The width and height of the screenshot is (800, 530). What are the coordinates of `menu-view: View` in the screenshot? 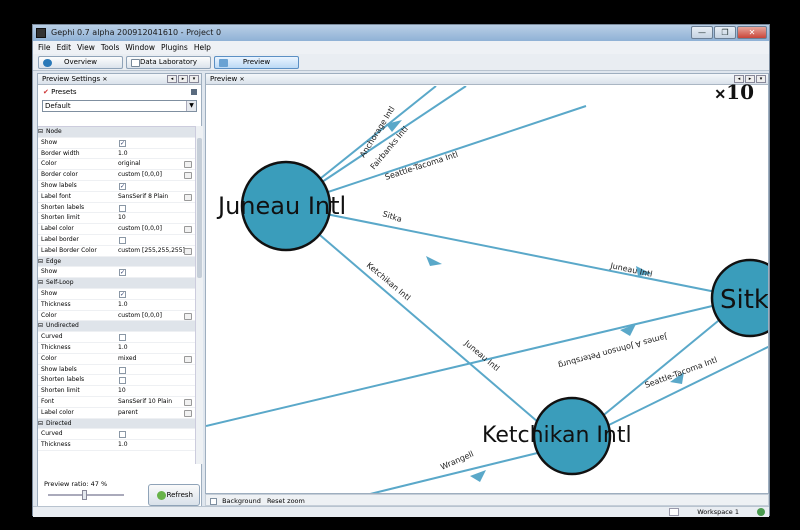 It's located at (86, 47).